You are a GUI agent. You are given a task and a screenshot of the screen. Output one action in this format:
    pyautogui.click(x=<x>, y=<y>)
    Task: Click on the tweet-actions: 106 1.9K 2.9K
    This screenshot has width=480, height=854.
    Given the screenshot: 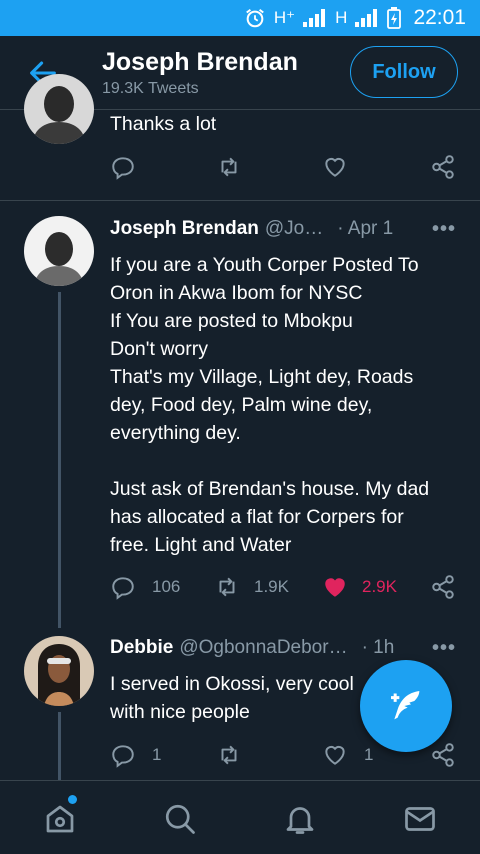 What is the action you would take?
    pyautogui.click(x=240, y=589)
    